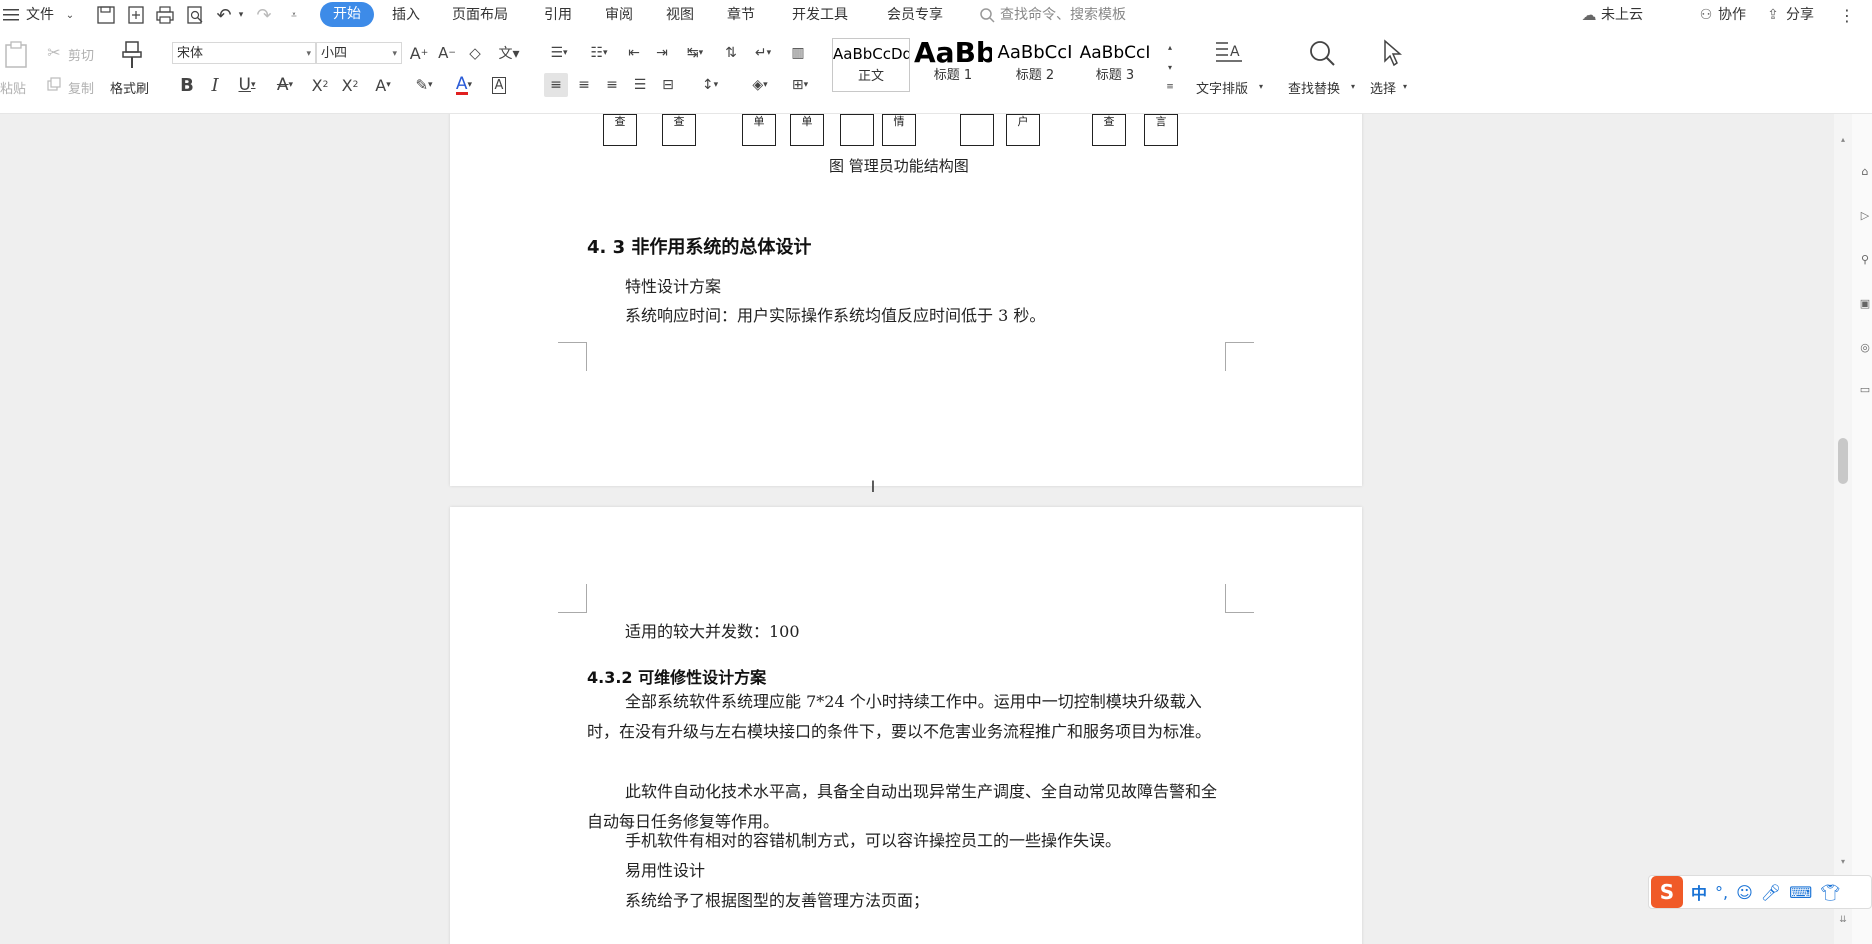  What do you see at coordinates (612, 85) in the screenshot?
I see `align-right-icon: ≡` at bounding box center [612, 85].